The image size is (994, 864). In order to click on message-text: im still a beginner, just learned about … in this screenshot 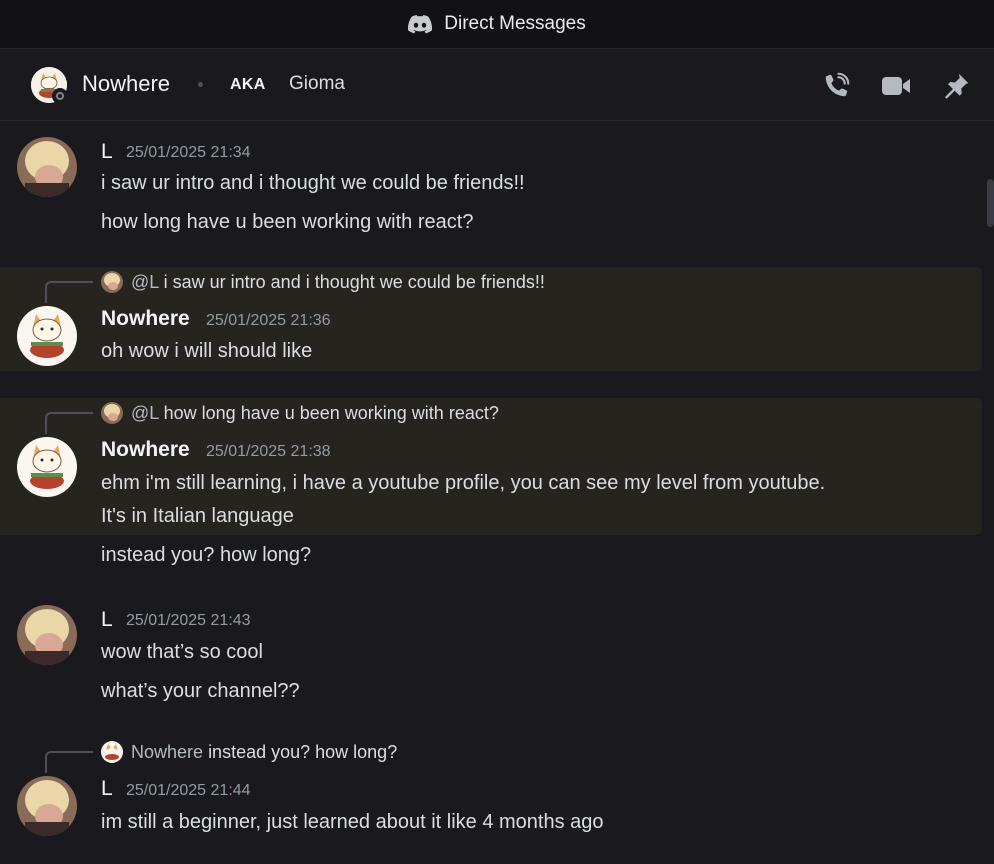, I will do `click(352, 822)`.